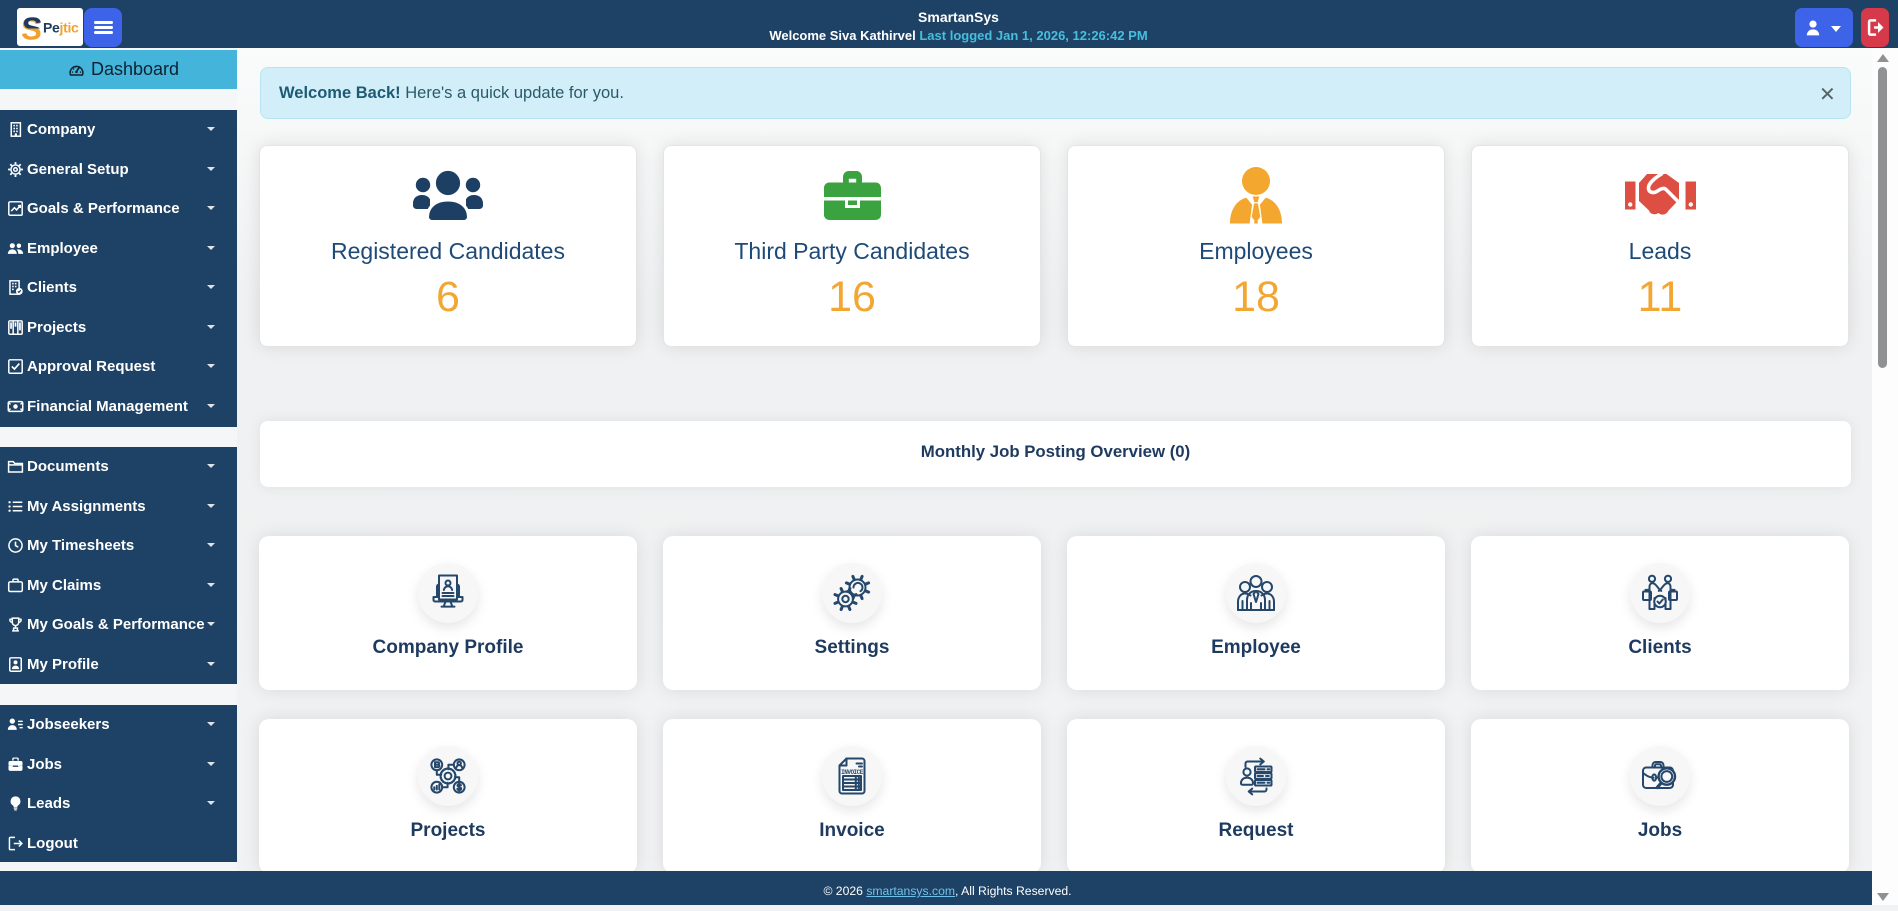  I want to click on svg-text: INVOICE, so click(852, 772).